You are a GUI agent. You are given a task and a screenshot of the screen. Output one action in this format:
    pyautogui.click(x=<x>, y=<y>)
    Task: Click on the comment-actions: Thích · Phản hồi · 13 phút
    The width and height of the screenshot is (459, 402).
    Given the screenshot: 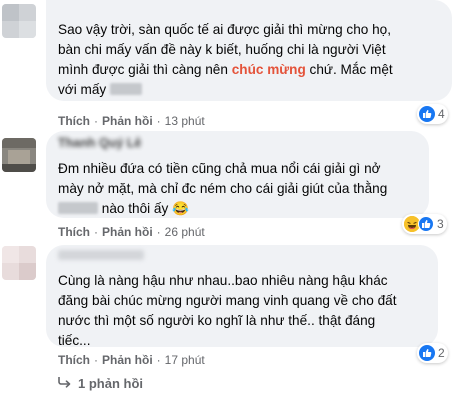 What is the action you would take?
    pyautogui.click(x=131, y=121)
    